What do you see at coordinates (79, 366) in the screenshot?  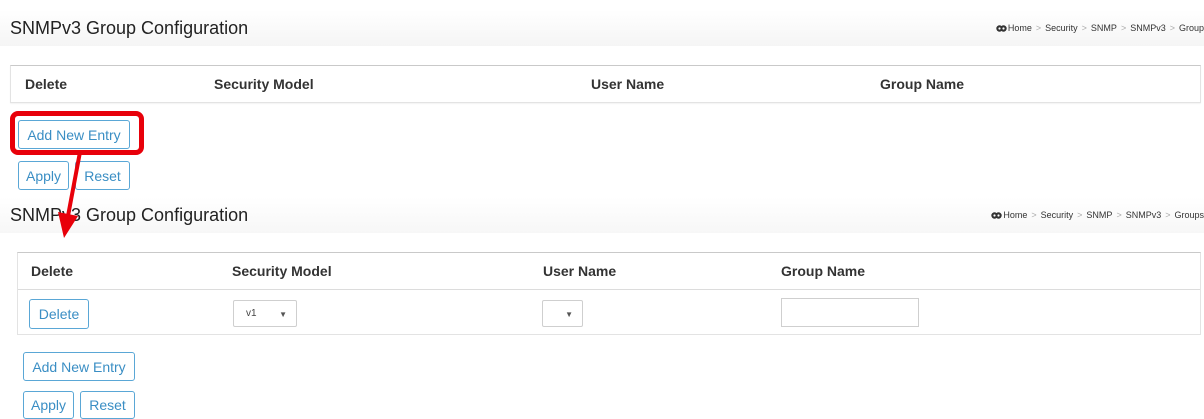 I see `add-new-entry-button: Add New Entry` at bounding box center [79, 366].